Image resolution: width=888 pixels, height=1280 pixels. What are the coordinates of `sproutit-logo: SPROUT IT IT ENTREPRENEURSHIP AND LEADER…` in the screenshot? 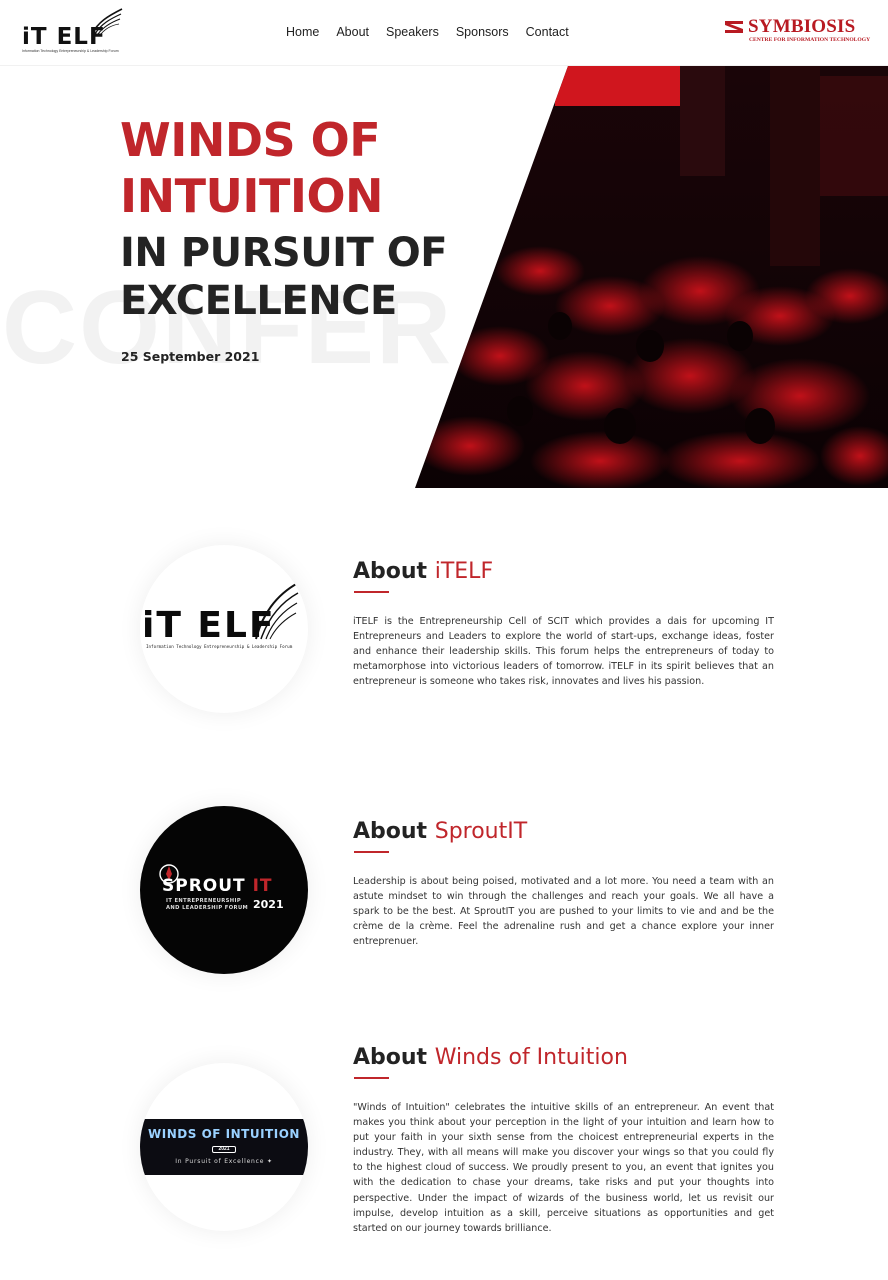 It's located at (224, 890).